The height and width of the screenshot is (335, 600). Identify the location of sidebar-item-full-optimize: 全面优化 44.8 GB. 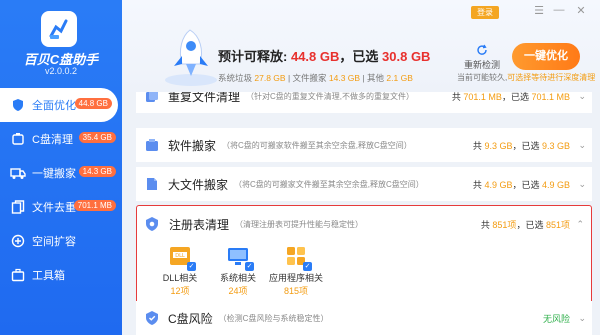
(59, 105).